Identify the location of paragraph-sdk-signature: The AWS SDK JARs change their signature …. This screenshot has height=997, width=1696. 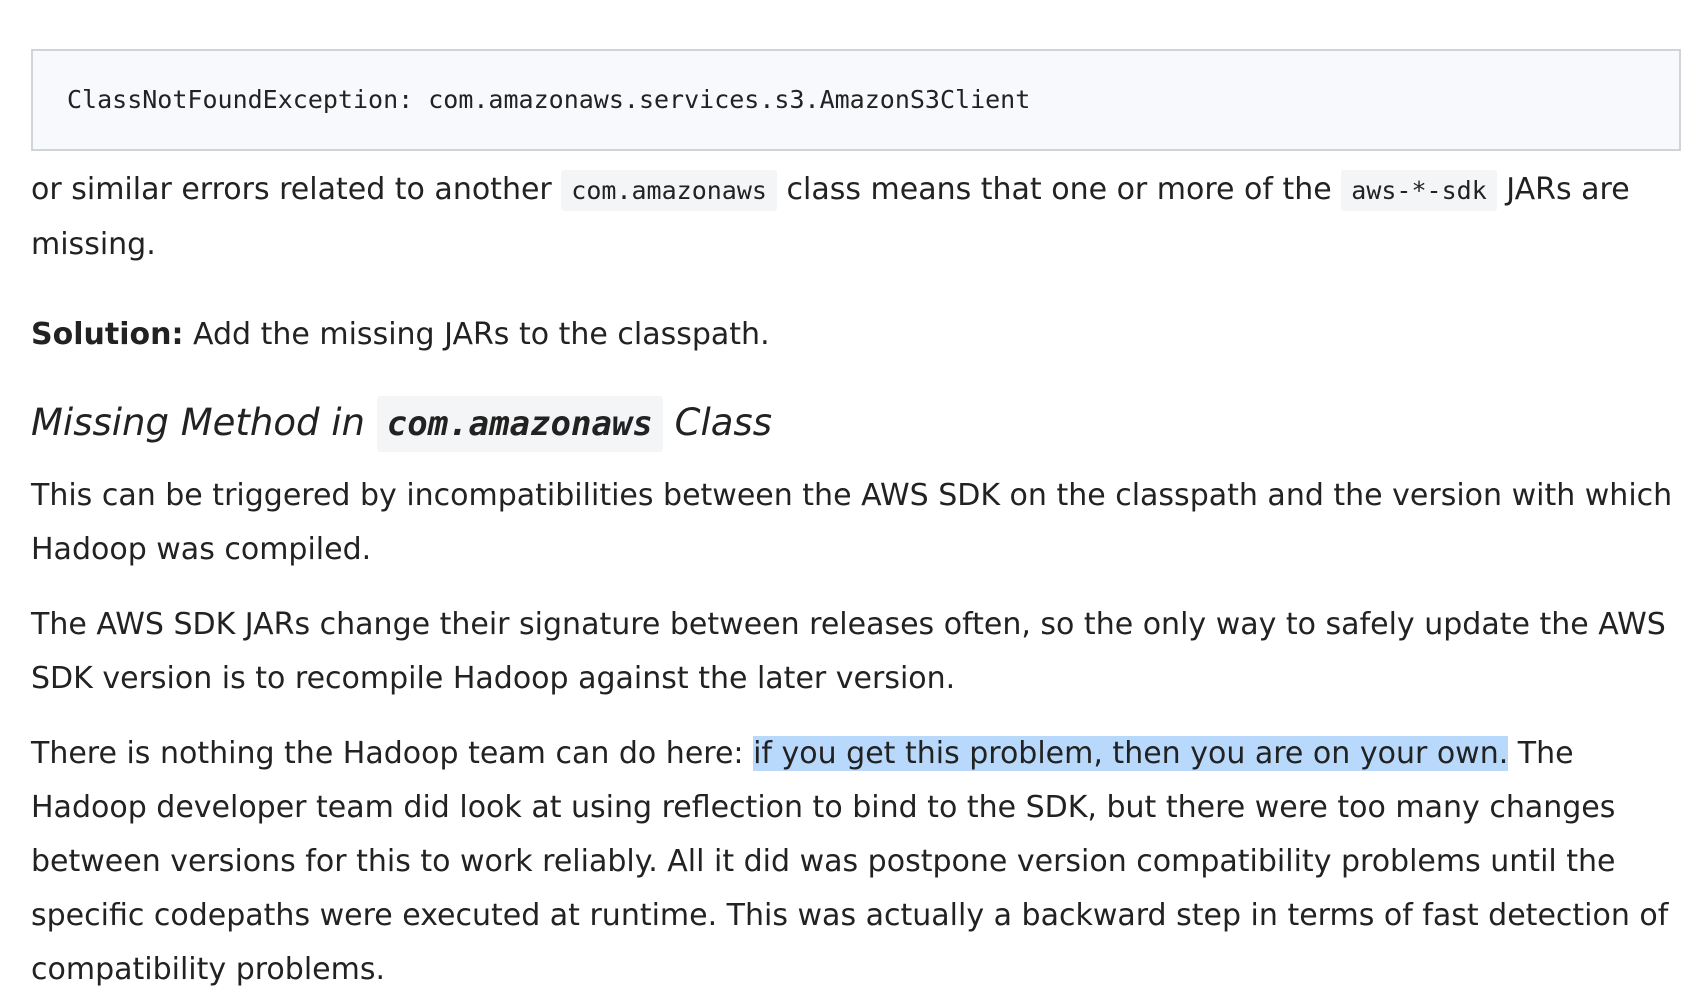
(848, 651).